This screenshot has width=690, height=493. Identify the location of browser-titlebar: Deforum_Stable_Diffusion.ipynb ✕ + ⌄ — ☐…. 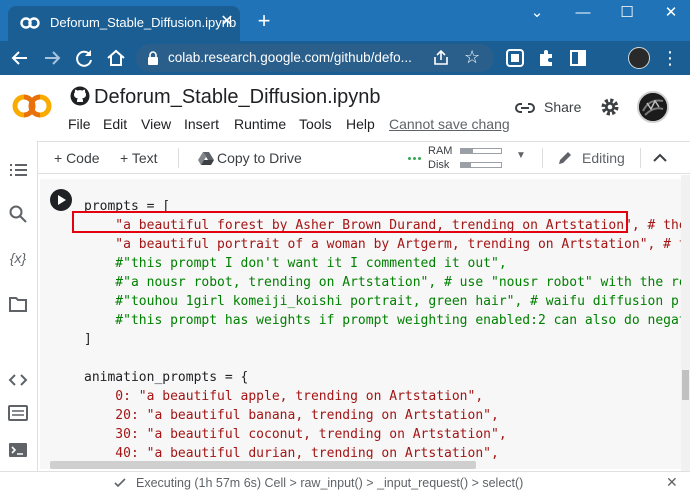
(345, 20).